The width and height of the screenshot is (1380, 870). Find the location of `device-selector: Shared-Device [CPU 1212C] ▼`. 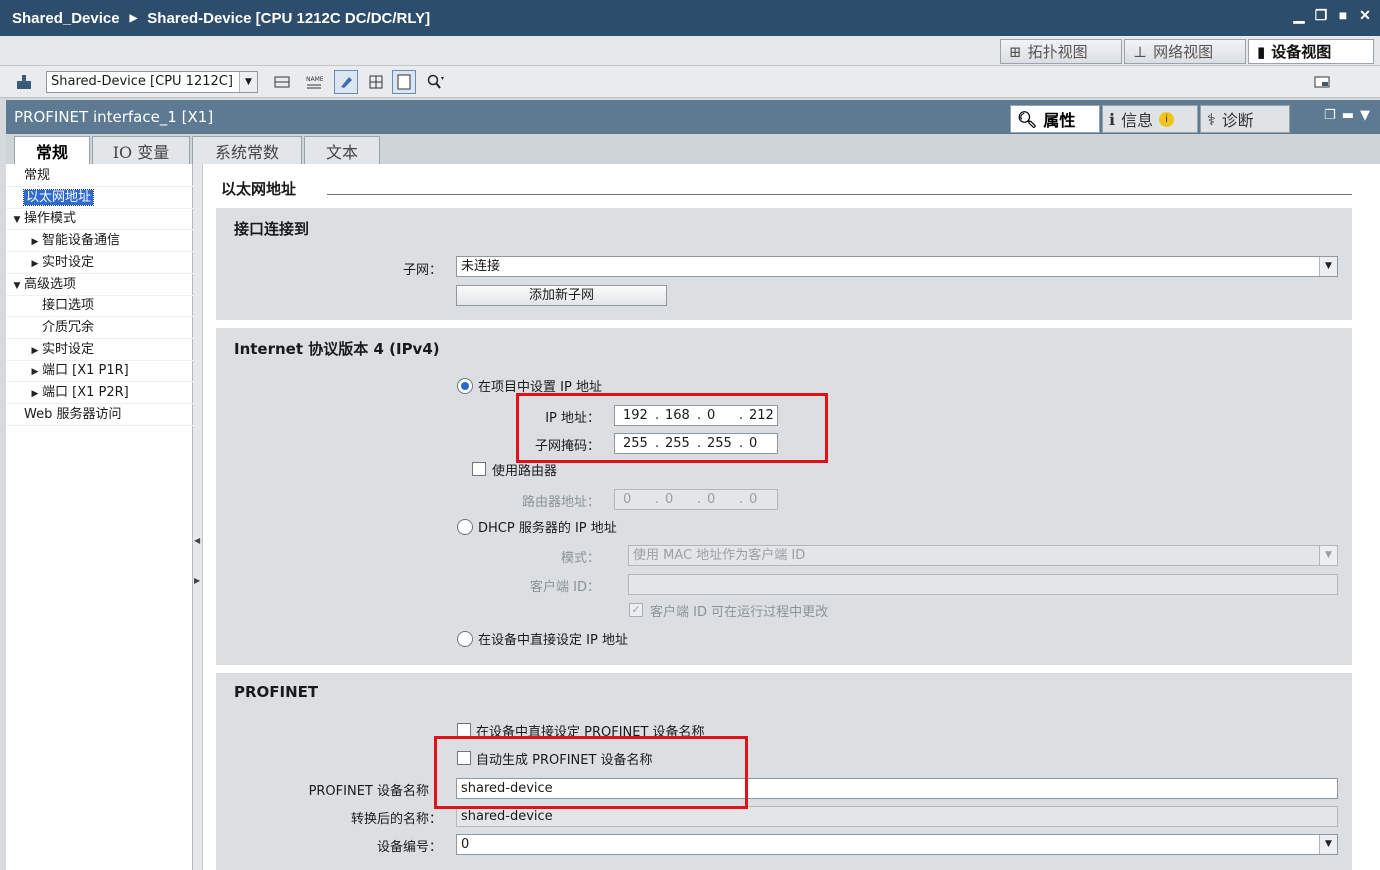

device-selector: Shared-Device [CPU 1212C] ▼ is located at coordinates (152, 82).